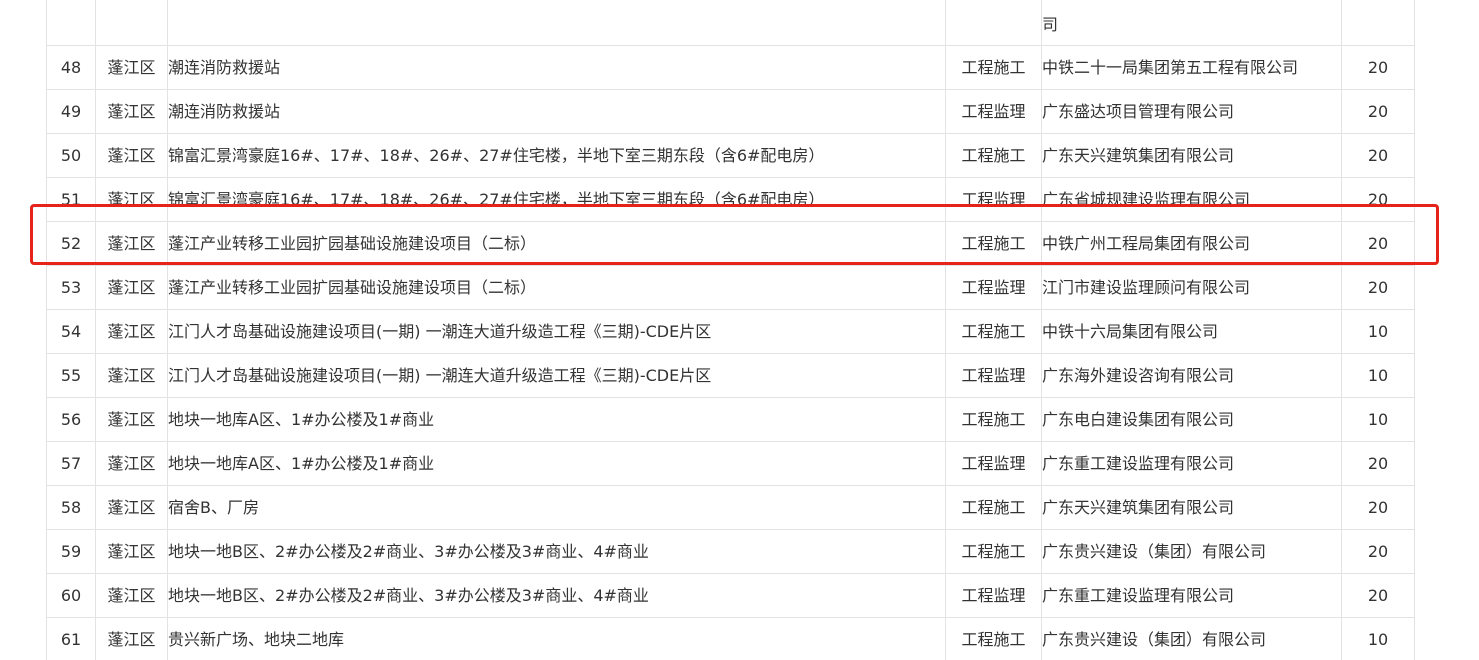 The height and width of the screenshot is (660, 1479). I want to click on cell-company: 广东天兴建筑集团有限公司, so click(1191, 155).